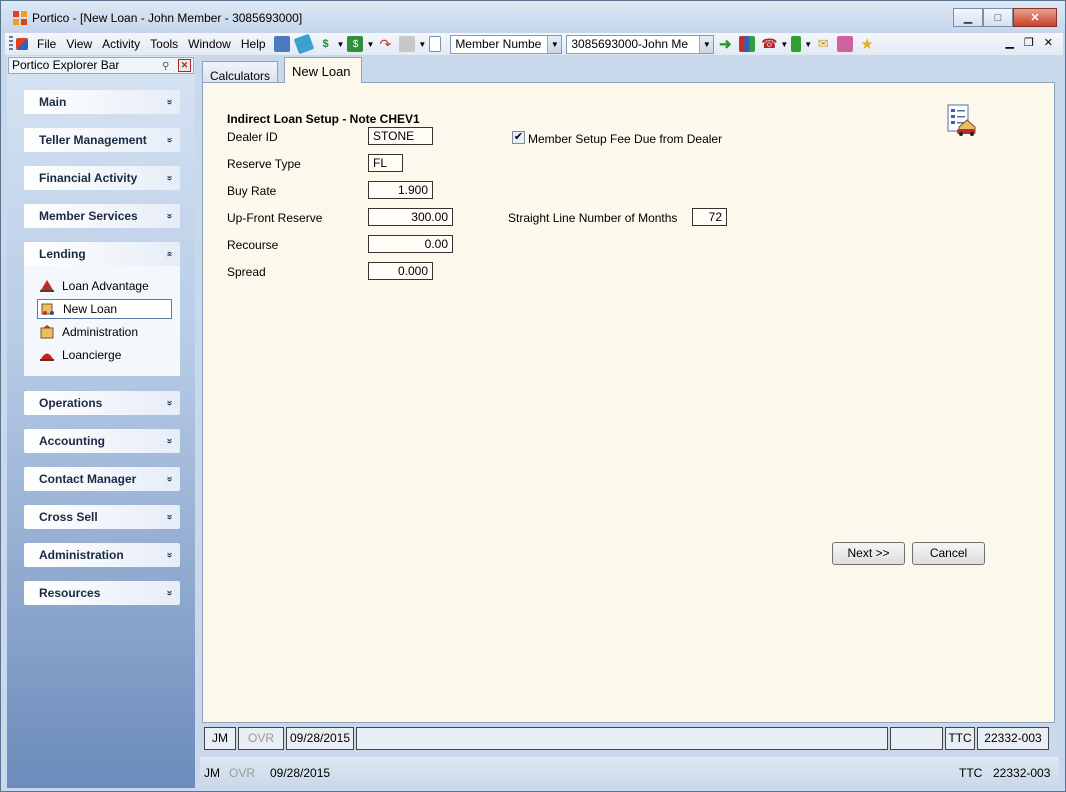 This screenshot has height=792, width=1066. What do you see at coordinates (303, 44) in the screenshot?
I see `card-icon` at bounding box center [303, 44].